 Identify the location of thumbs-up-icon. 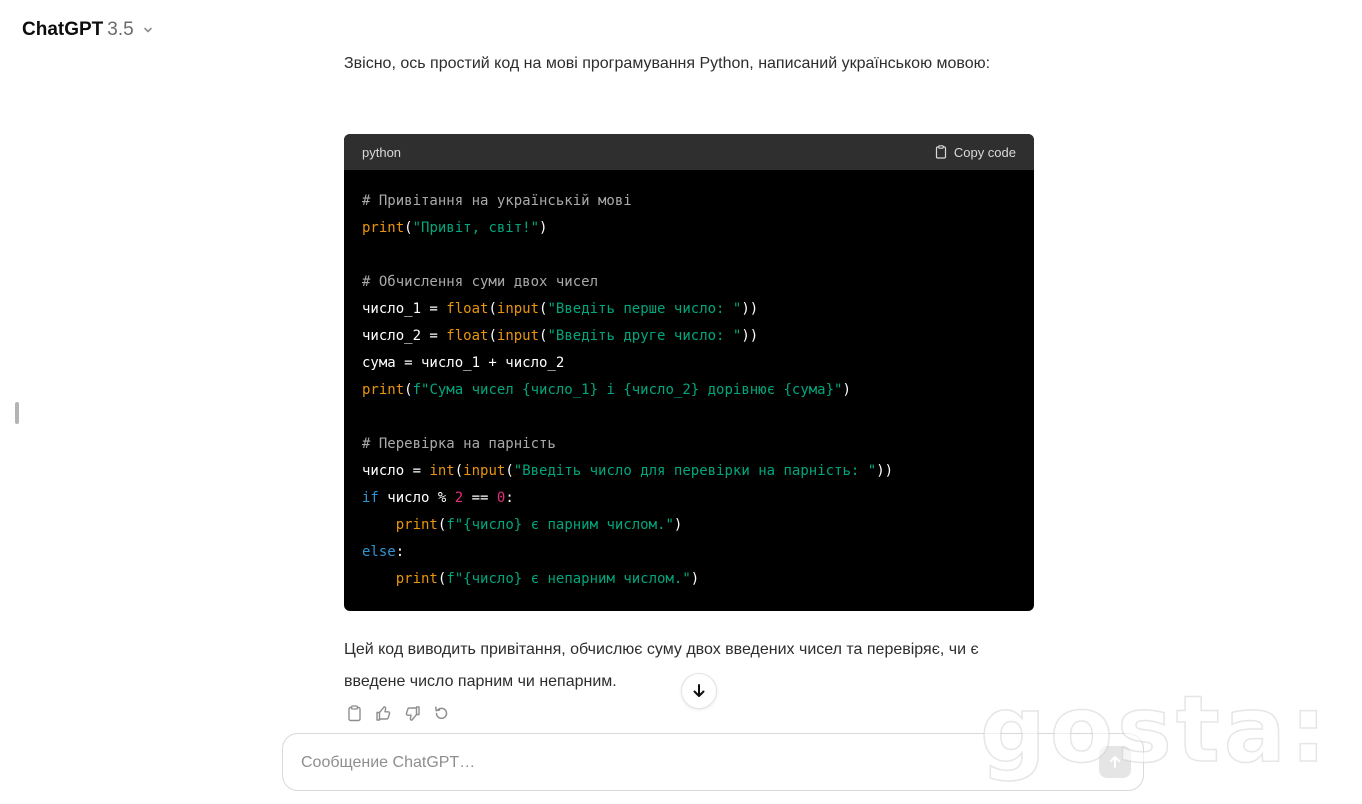
(383, 713).